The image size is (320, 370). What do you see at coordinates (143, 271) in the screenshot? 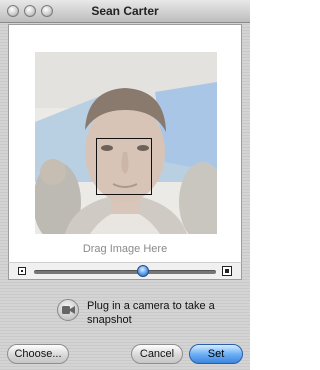
I see `zoom-slider-thumb` at bounding box center [143, 271].